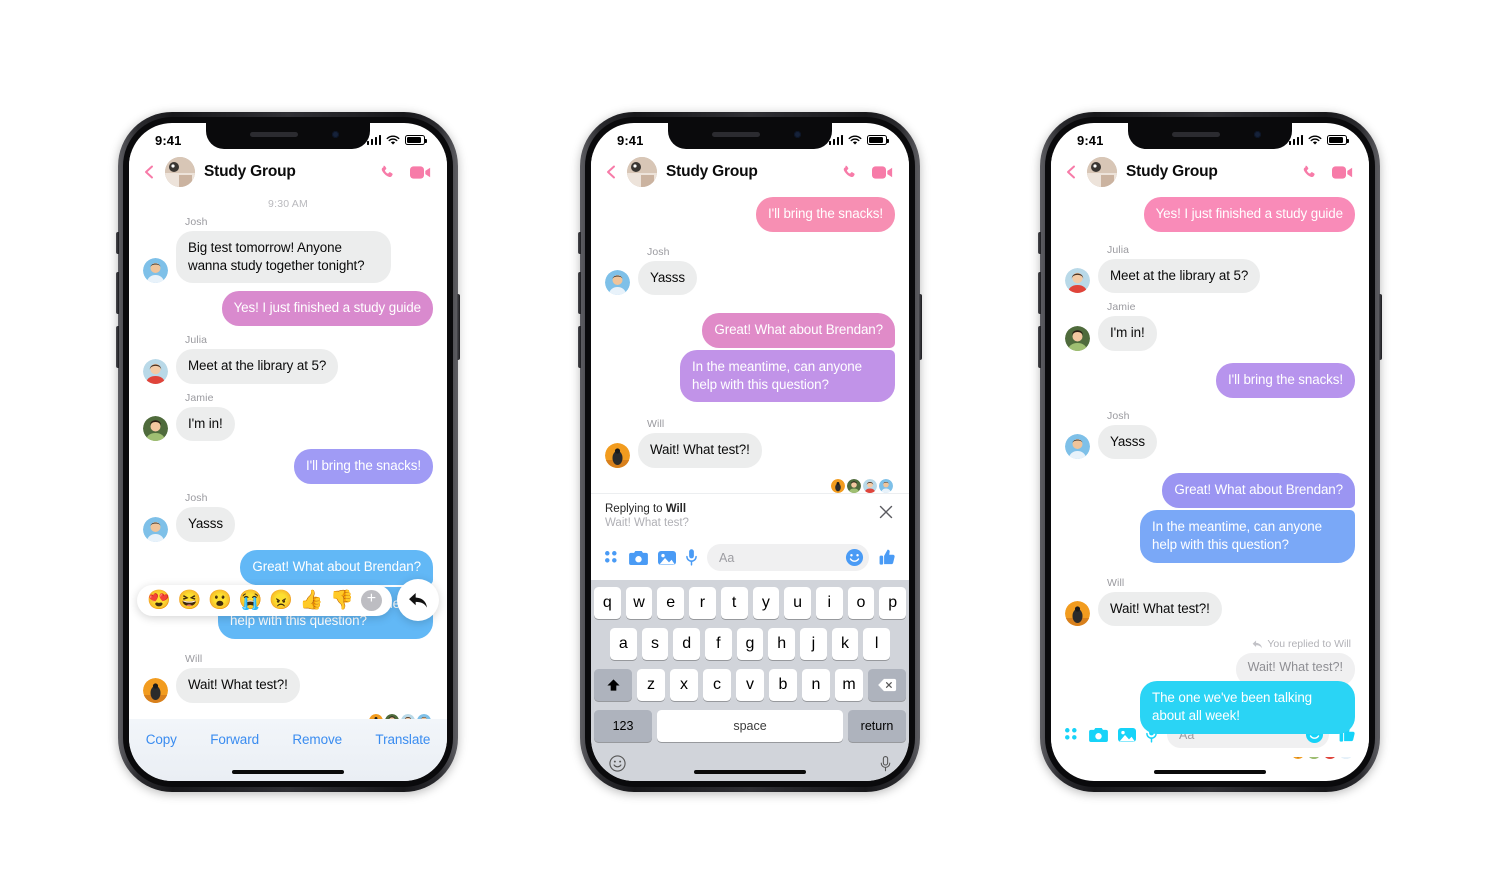  What do you see at coordinates (257, 366) in the screenshot?
I see `message-bubble: Meet at the library at 5?` at bounding box center [257, 366].